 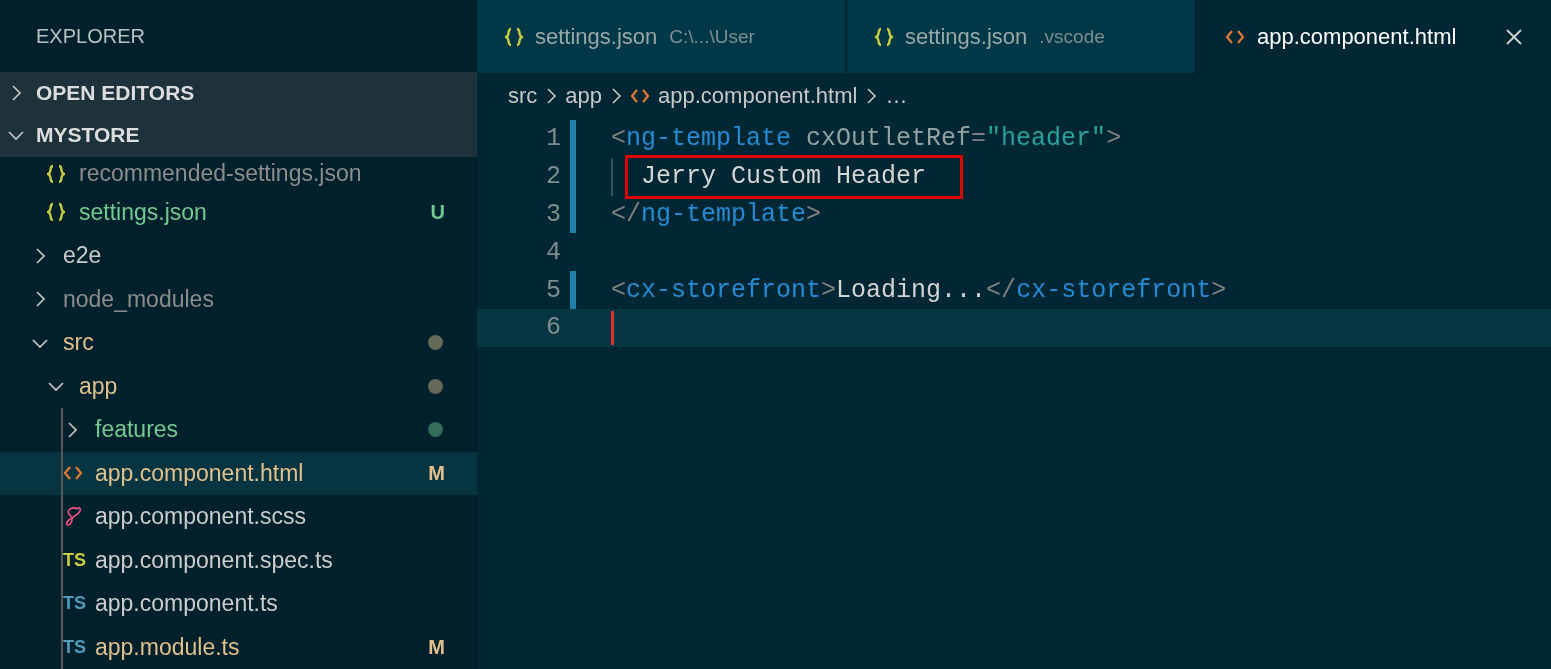 I want to click on code-token: Jerry Custom Header, so click(x=784, y=177).